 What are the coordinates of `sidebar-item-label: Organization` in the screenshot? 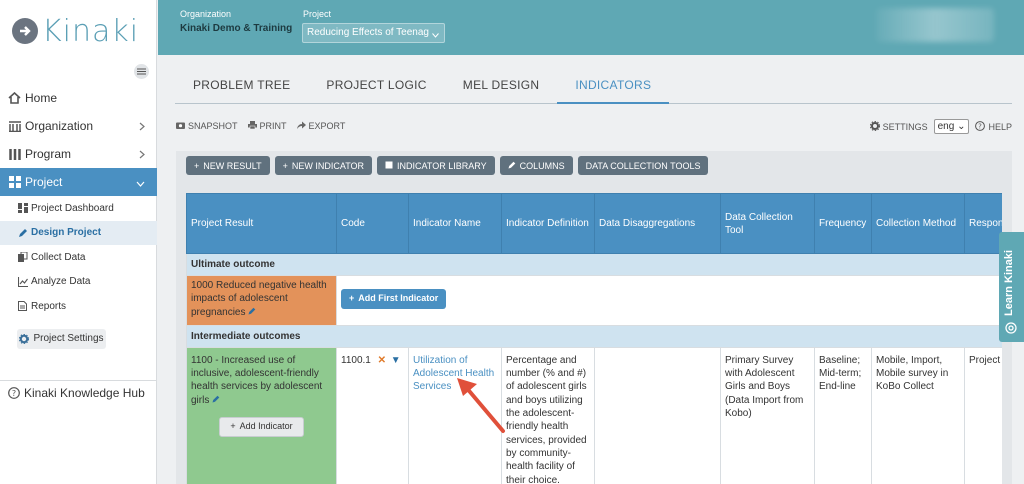 It's located at (59, 126).